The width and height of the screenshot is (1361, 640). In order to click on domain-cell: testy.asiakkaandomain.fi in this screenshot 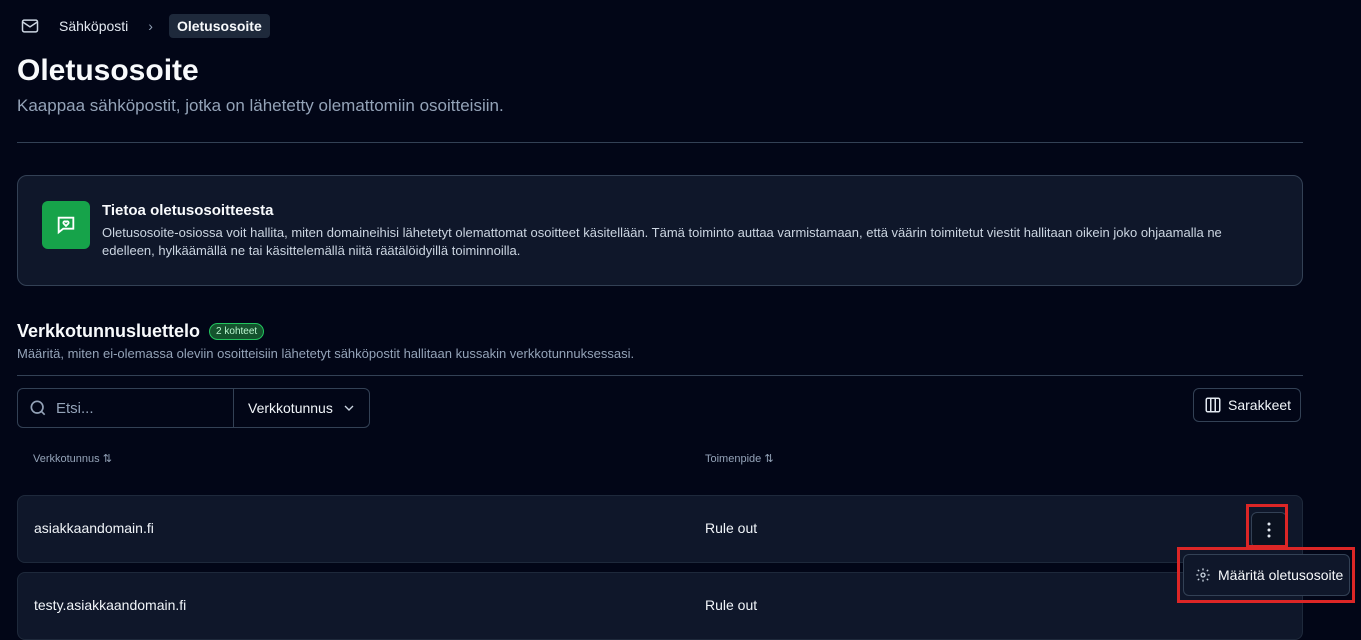, I will do `click(110, 605)`.